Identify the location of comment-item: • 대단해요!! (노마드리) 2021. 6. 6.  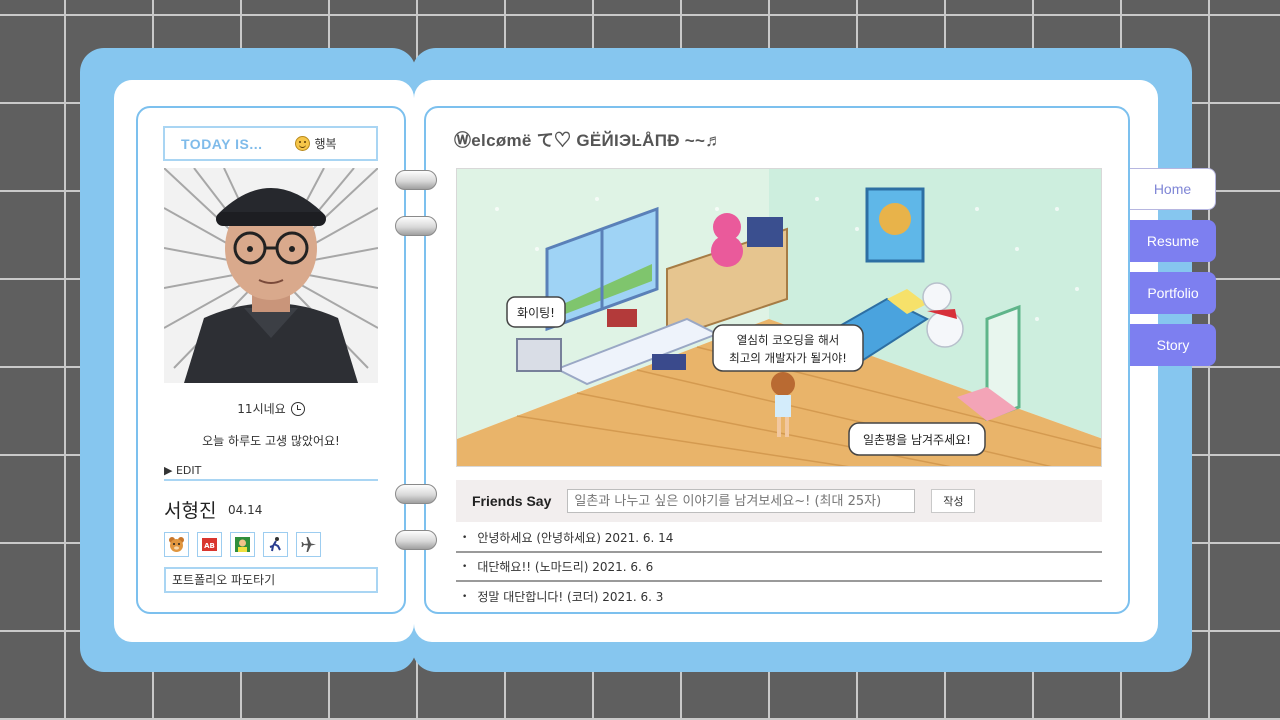
(779, 567).